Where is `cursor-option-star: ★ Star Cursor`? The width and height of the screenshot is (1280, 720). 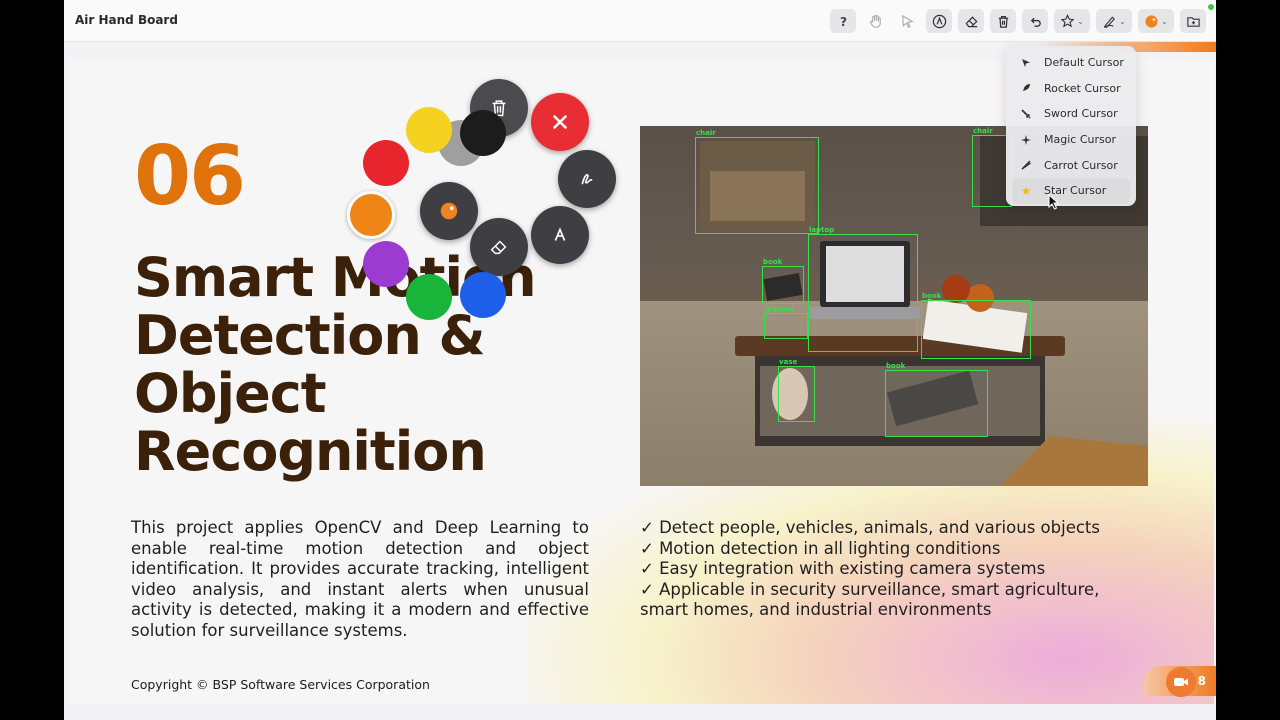 cursor-option-star: ★ Star Cursor is located at coordinates (1071, 190).